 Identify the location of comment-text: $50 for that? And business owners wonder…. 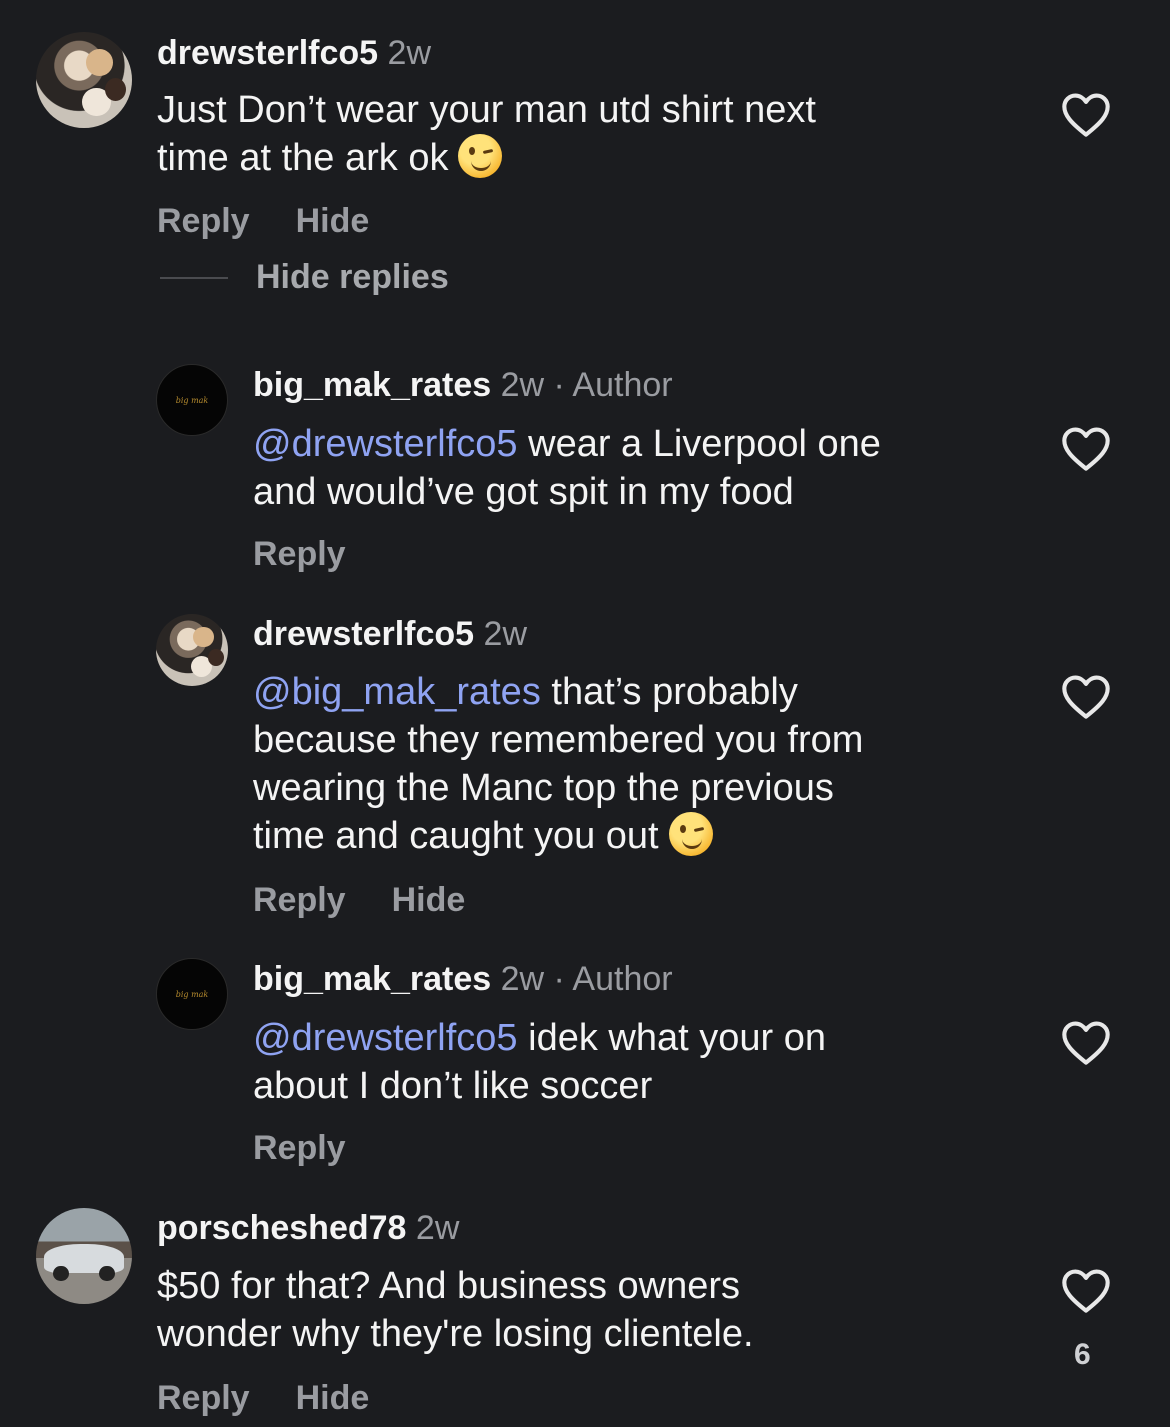
(455, 1310).